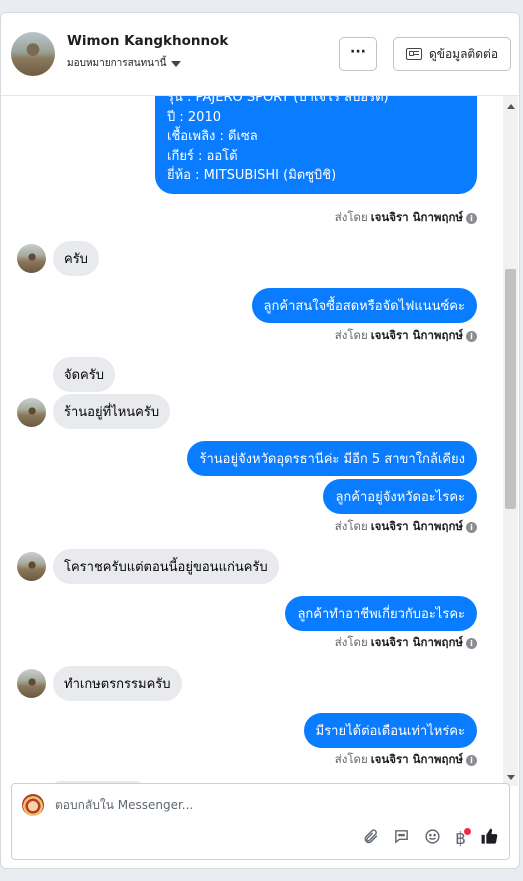 The height and width of the screenshot is (881, 523). I want to click on view-contact-label: ดูข้อมูลติดต่อ, so click(463, 53).